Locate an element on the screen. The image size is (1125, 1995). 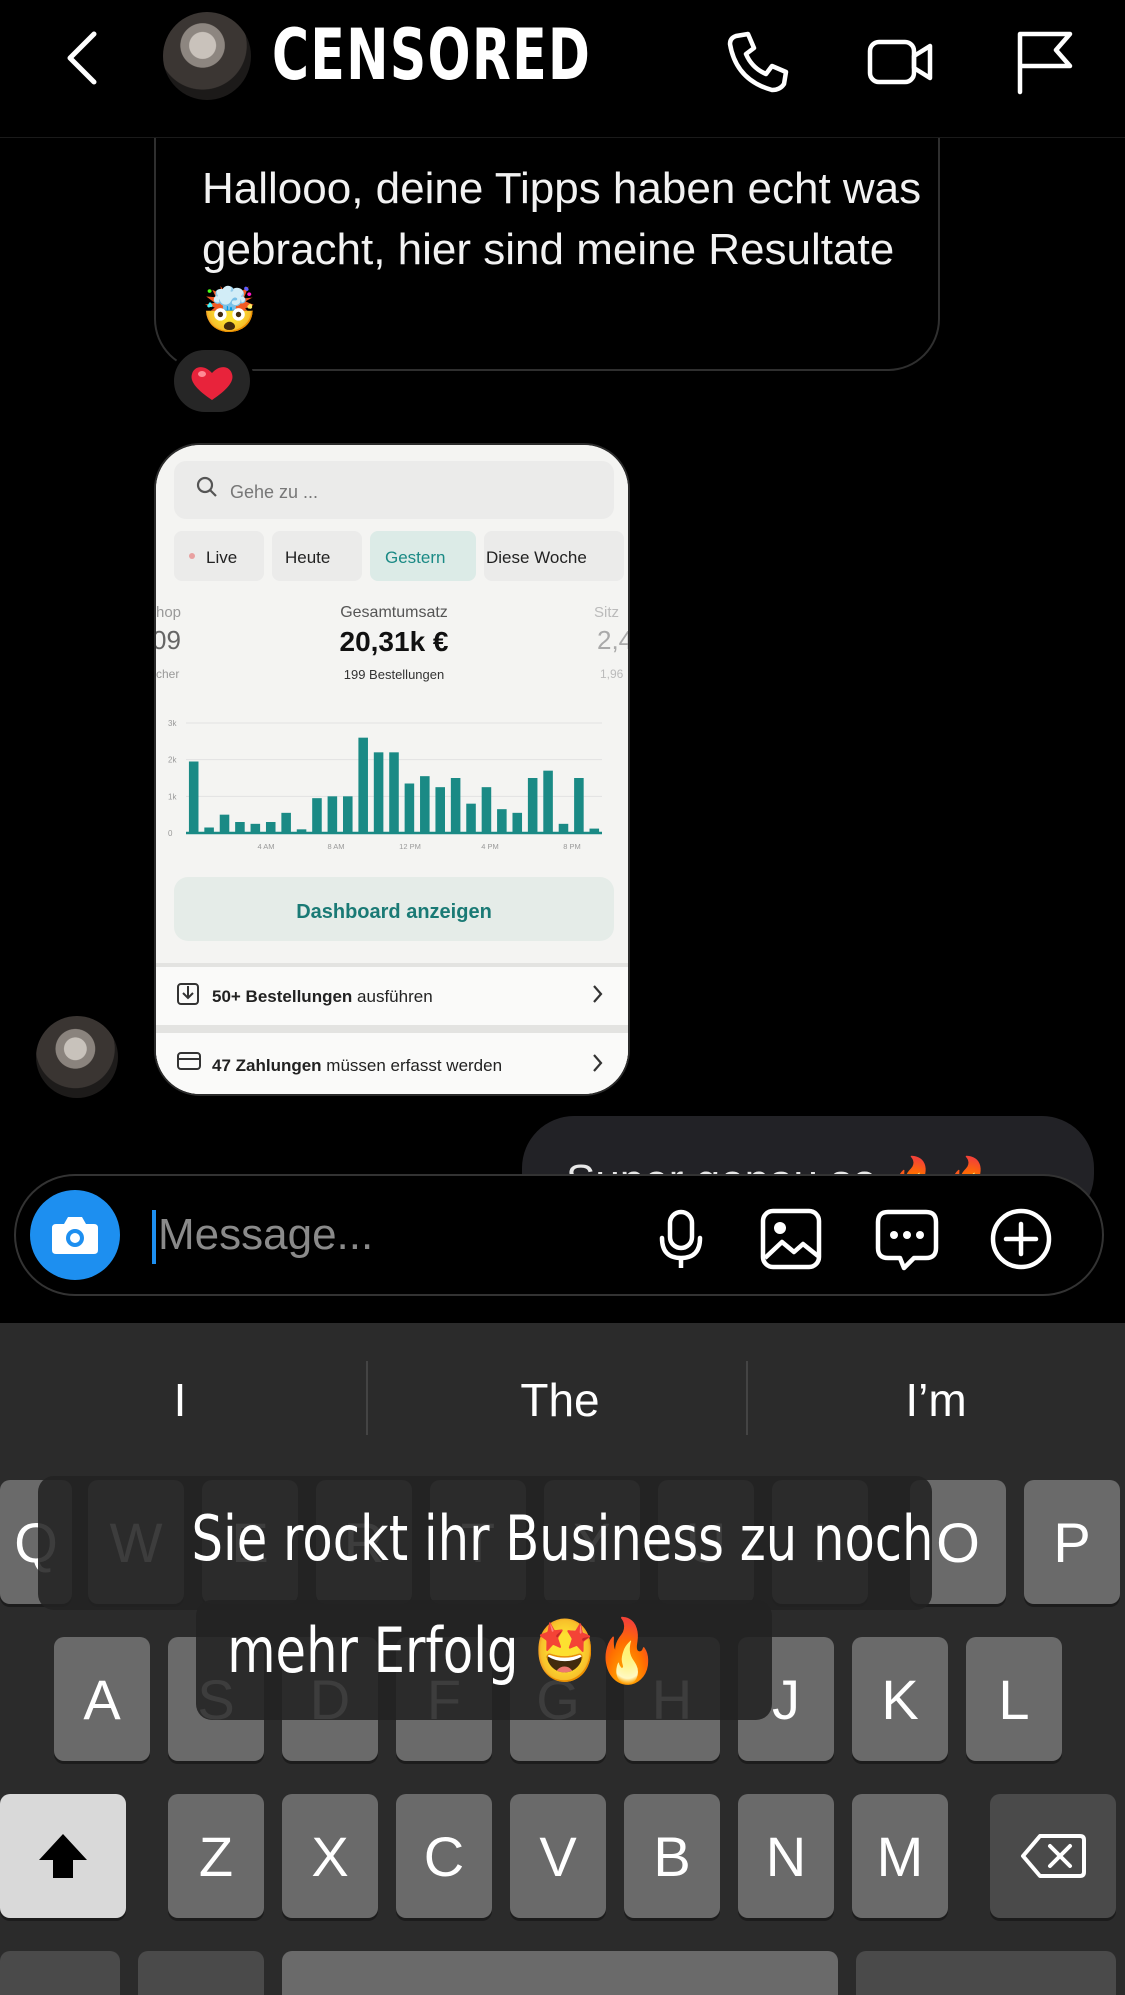
chart-y-tick-label: 1k is located at coordinates (172, 796).